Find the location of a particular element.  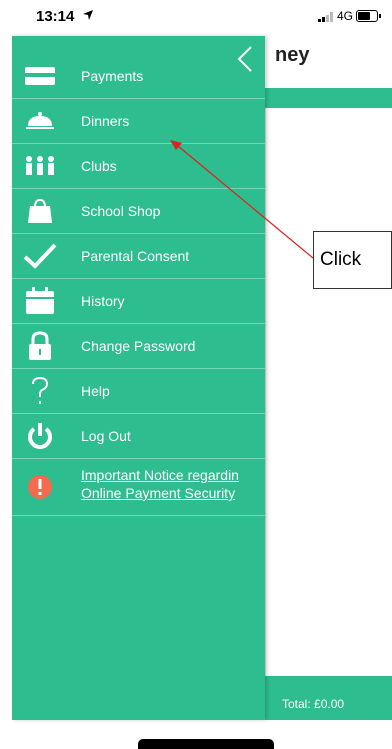

status-time: 13:14 is located at coordinates (55, 16).